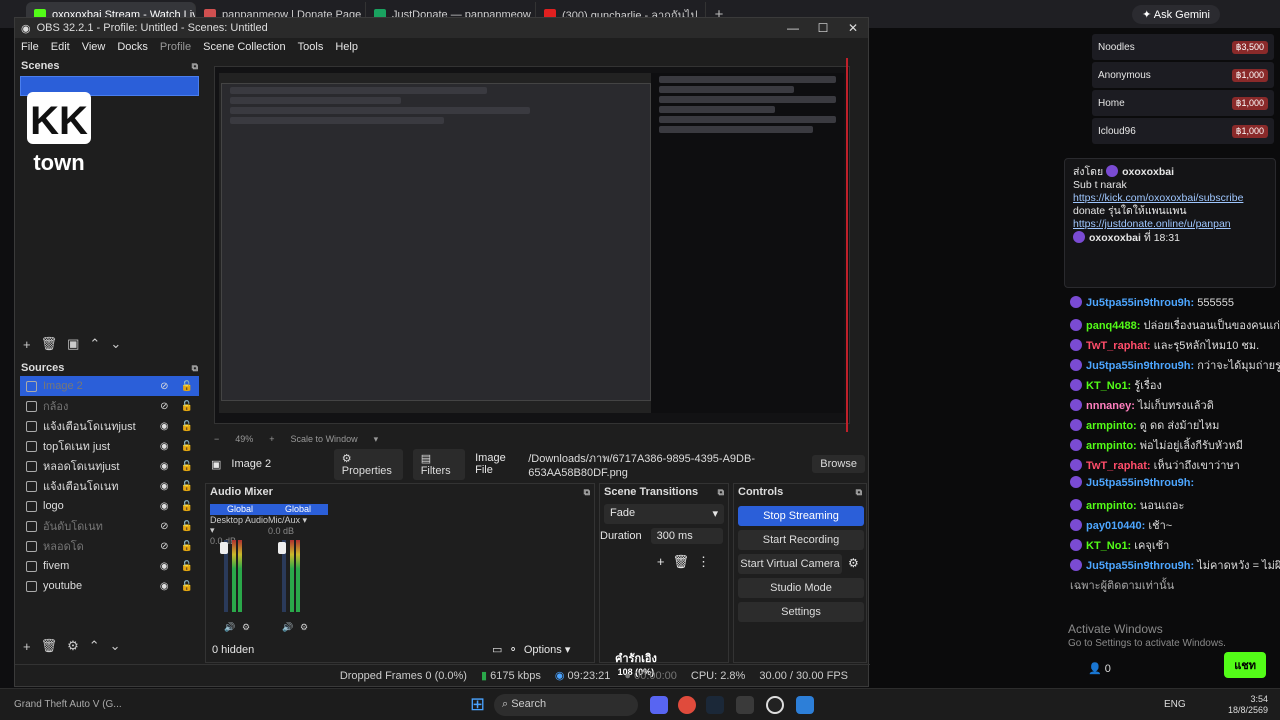 The height and width of the screenshot is (720, 1280). I want to click on discord-icon, so click(659, 704).